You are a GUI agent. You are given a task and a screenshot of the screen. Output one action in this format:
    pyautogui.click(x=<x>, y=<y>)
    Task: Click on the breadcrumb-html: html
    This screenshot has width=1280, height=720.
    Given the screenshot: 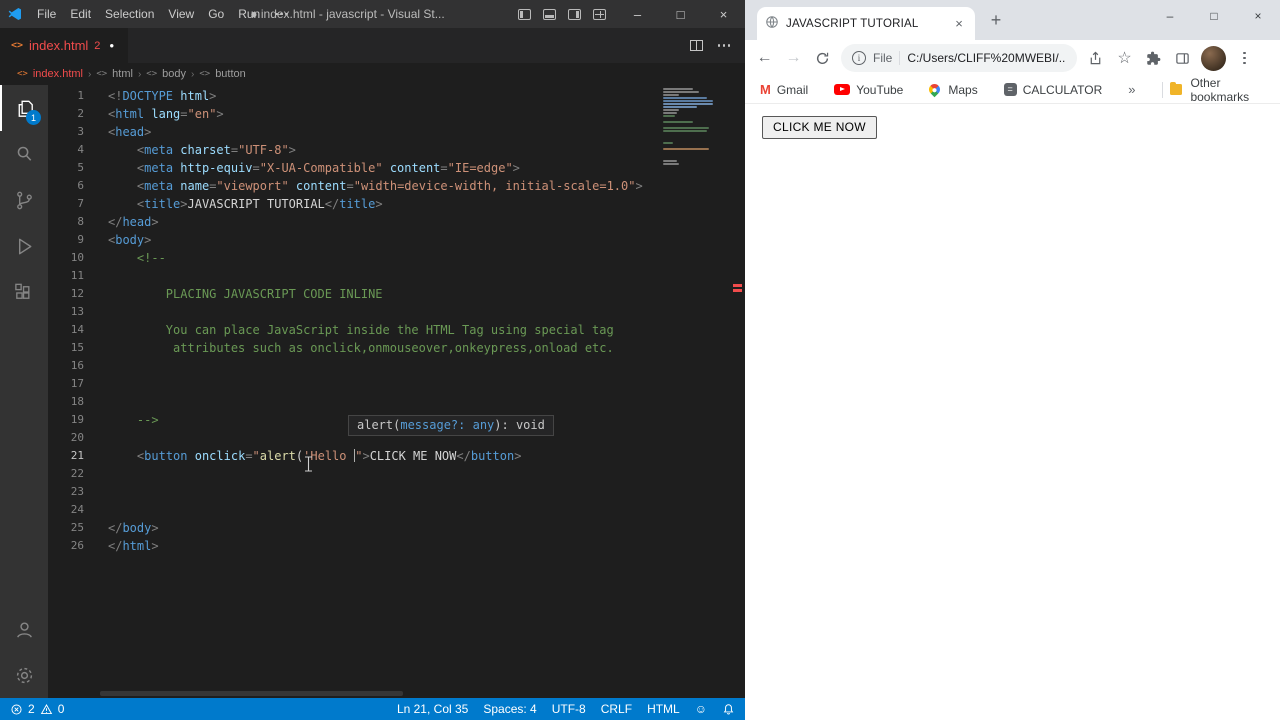 What is the action you would take?
    pyautogui.click(x=122, y=74)
    